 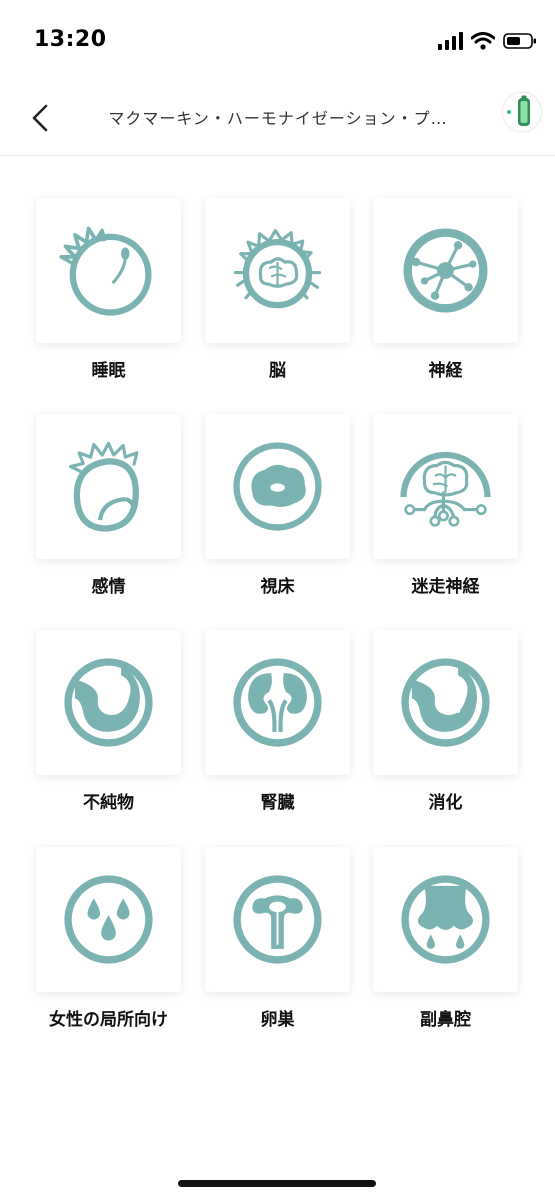 I want to click on kidney-icon, so click(x=277, y=702).